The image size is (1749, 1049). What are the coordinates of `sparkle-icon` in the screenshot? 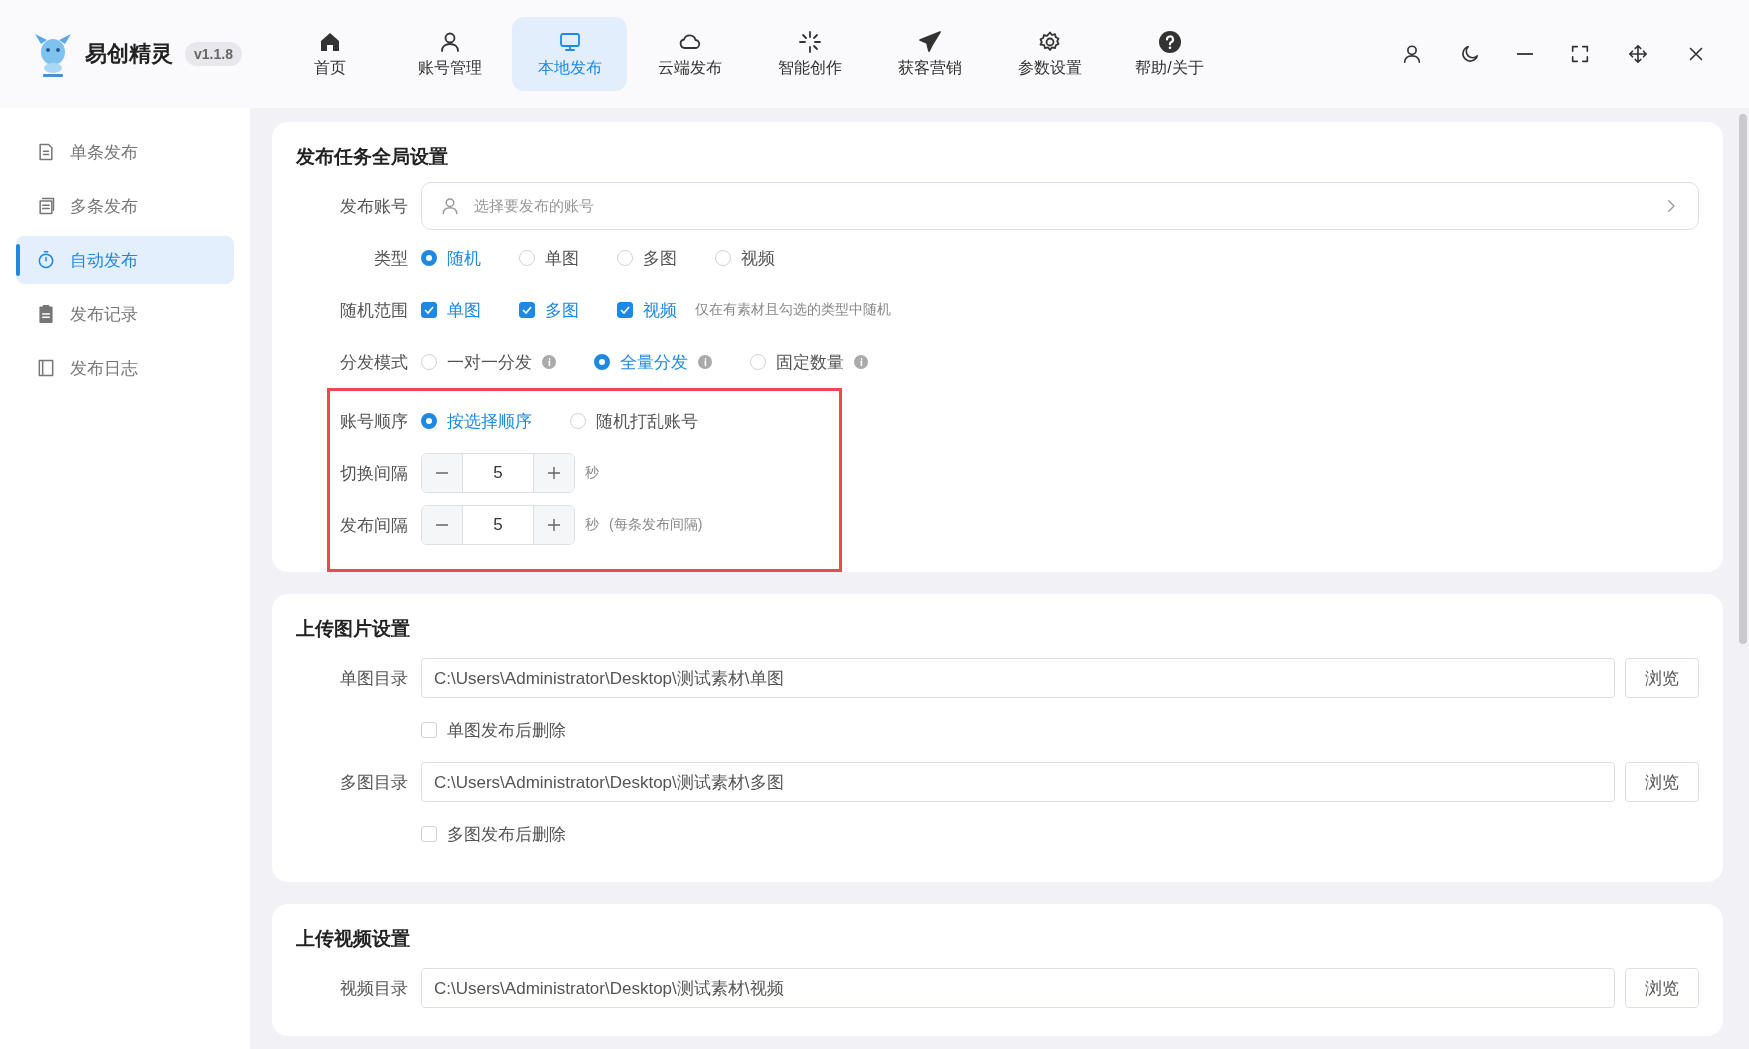 It's located at (809, 41).